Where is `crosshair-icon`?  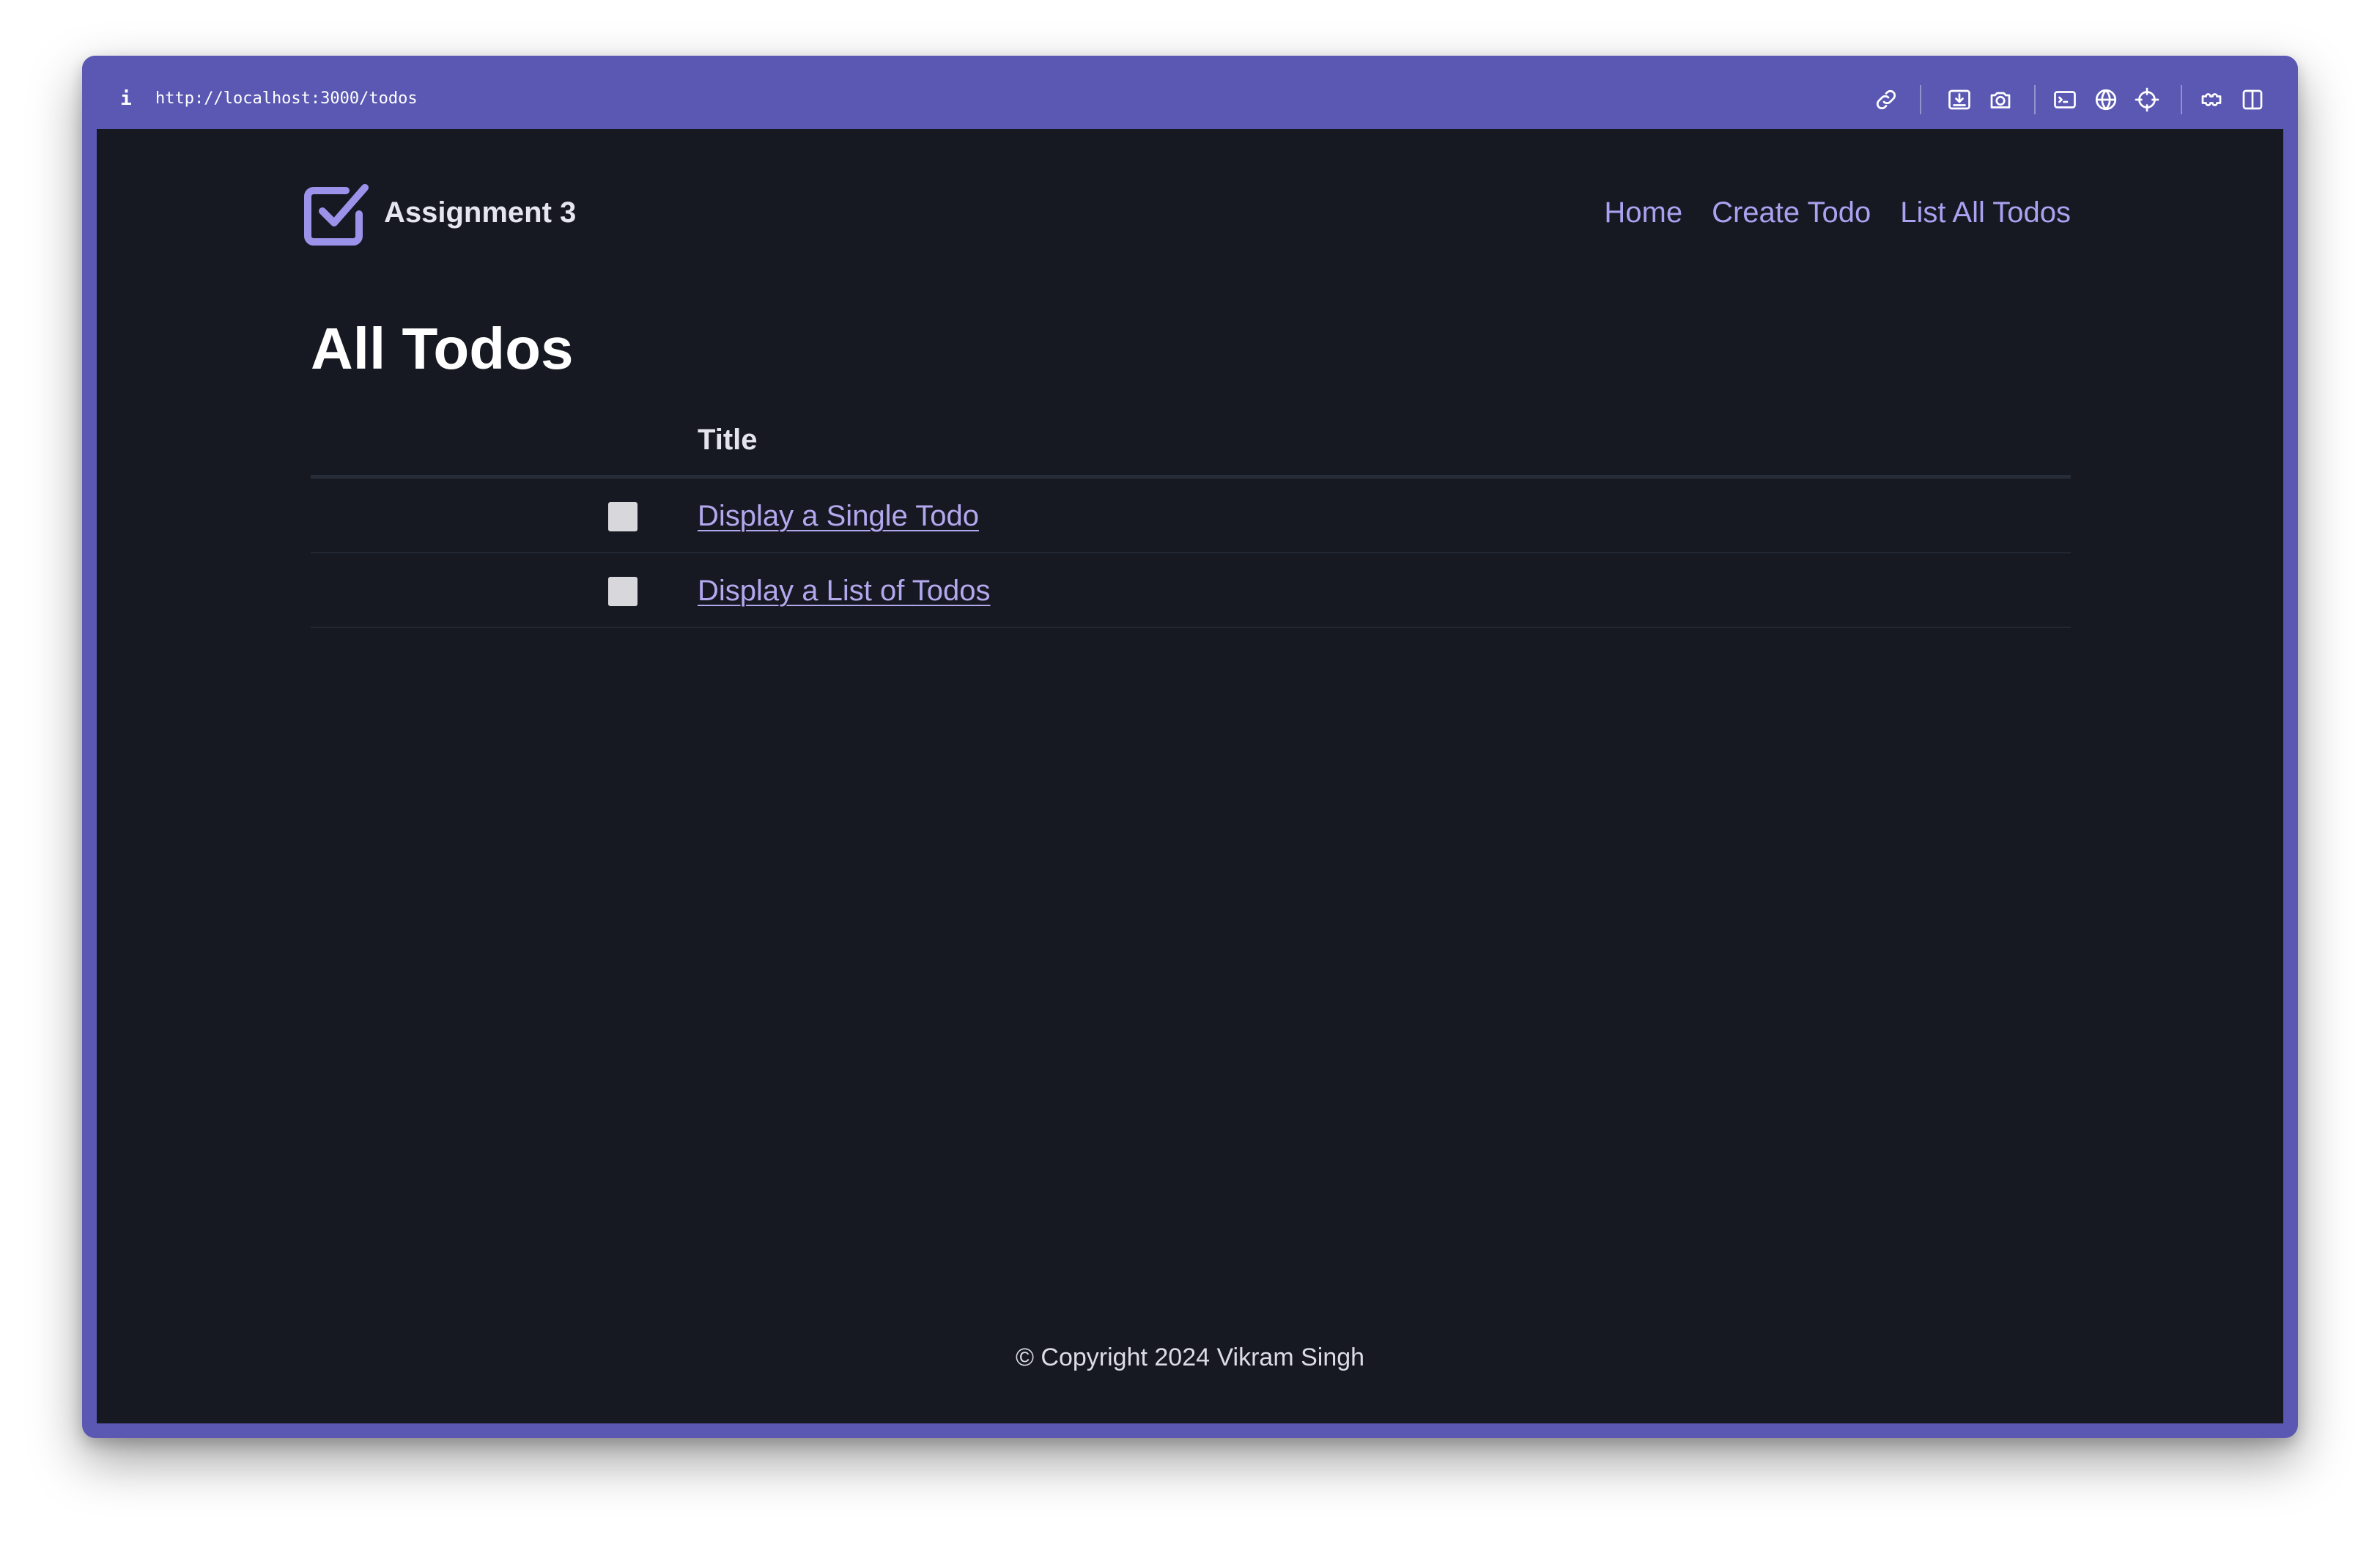
crosshair-icon is located at coordinates (2147, 99).